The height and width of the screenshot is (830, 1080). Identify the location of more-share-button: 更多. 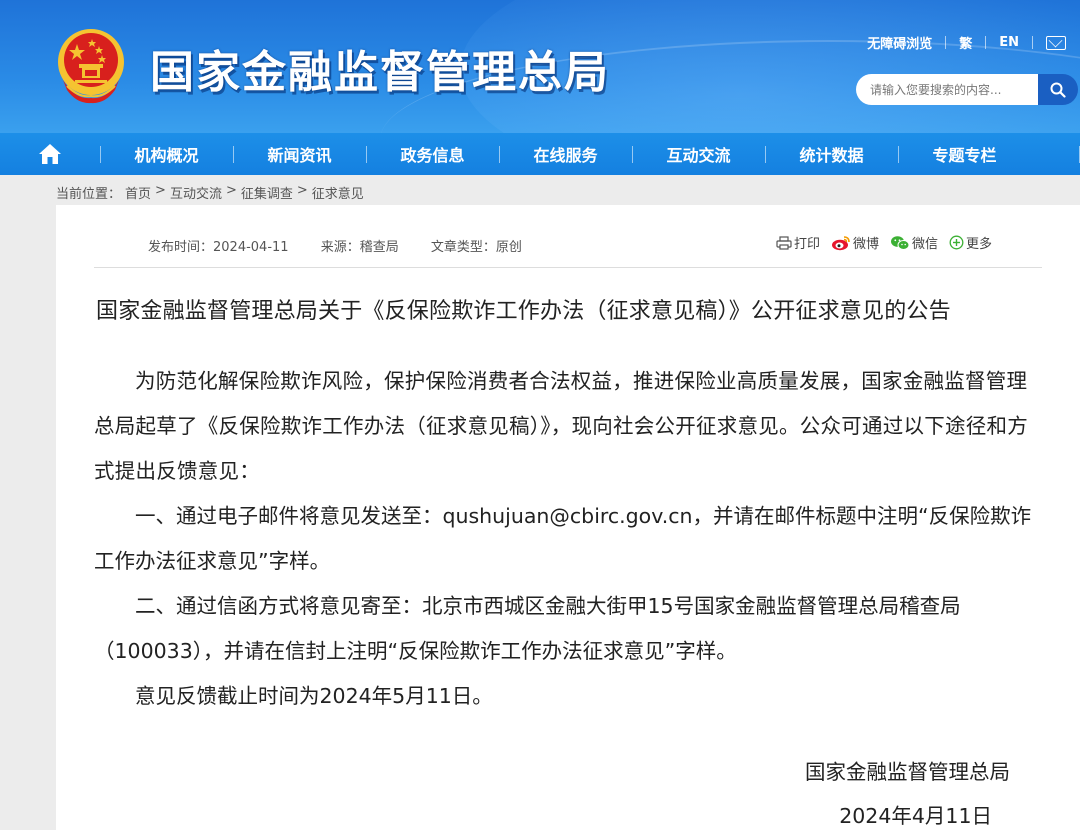
(970, 242).